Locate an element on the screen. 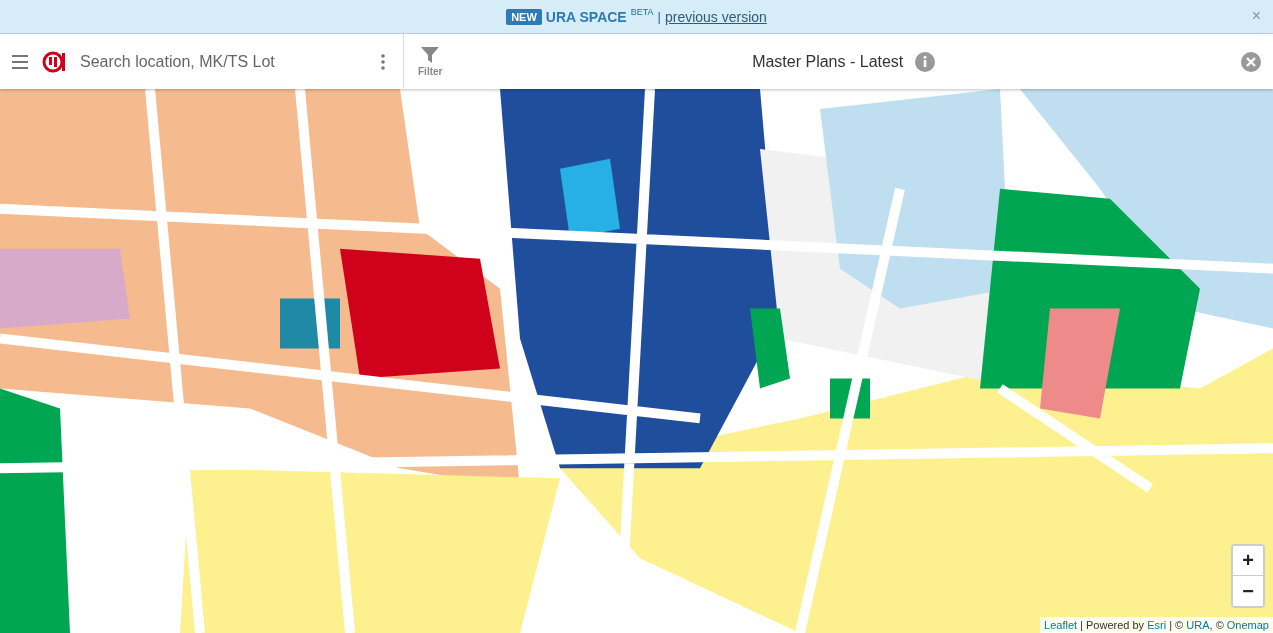  attribution-link: URA is located at coordinates (1198, 625).